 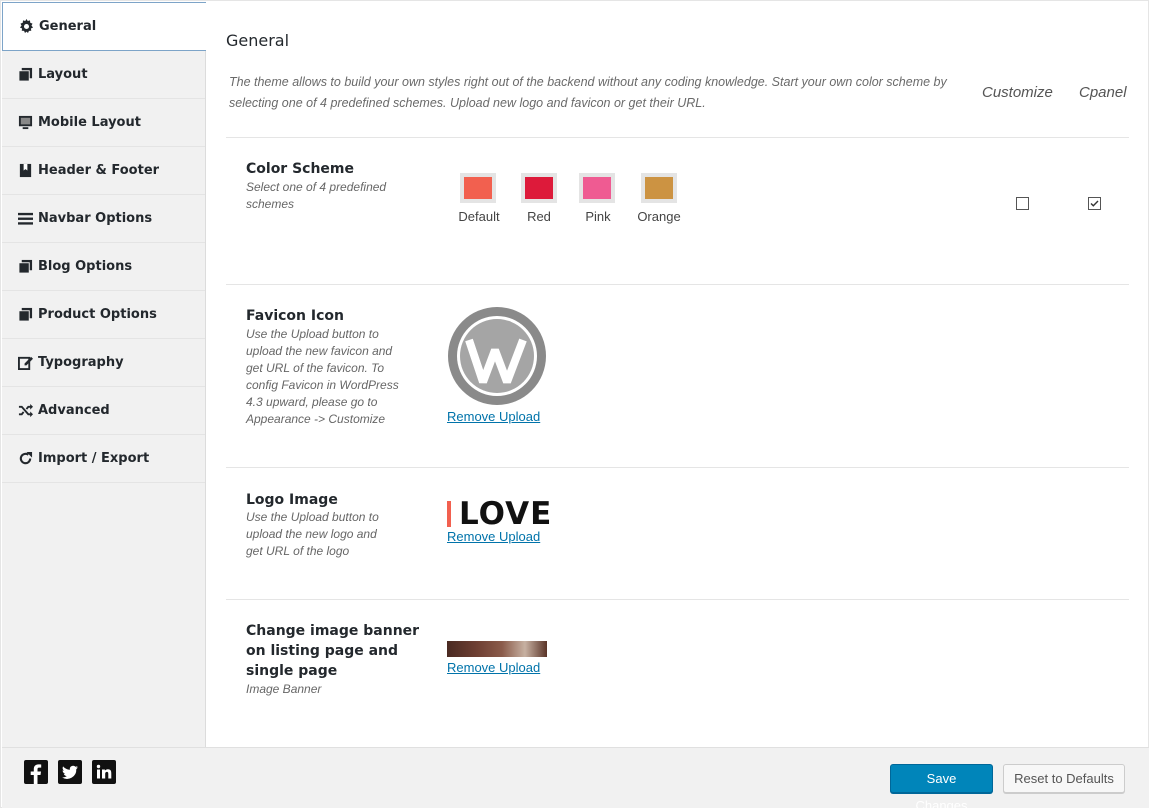 What do you see at coordinates (89, 122) in the screenshot?
I see `sidebar-item-label: Mobile Layout` at bounding box center [89, 122].